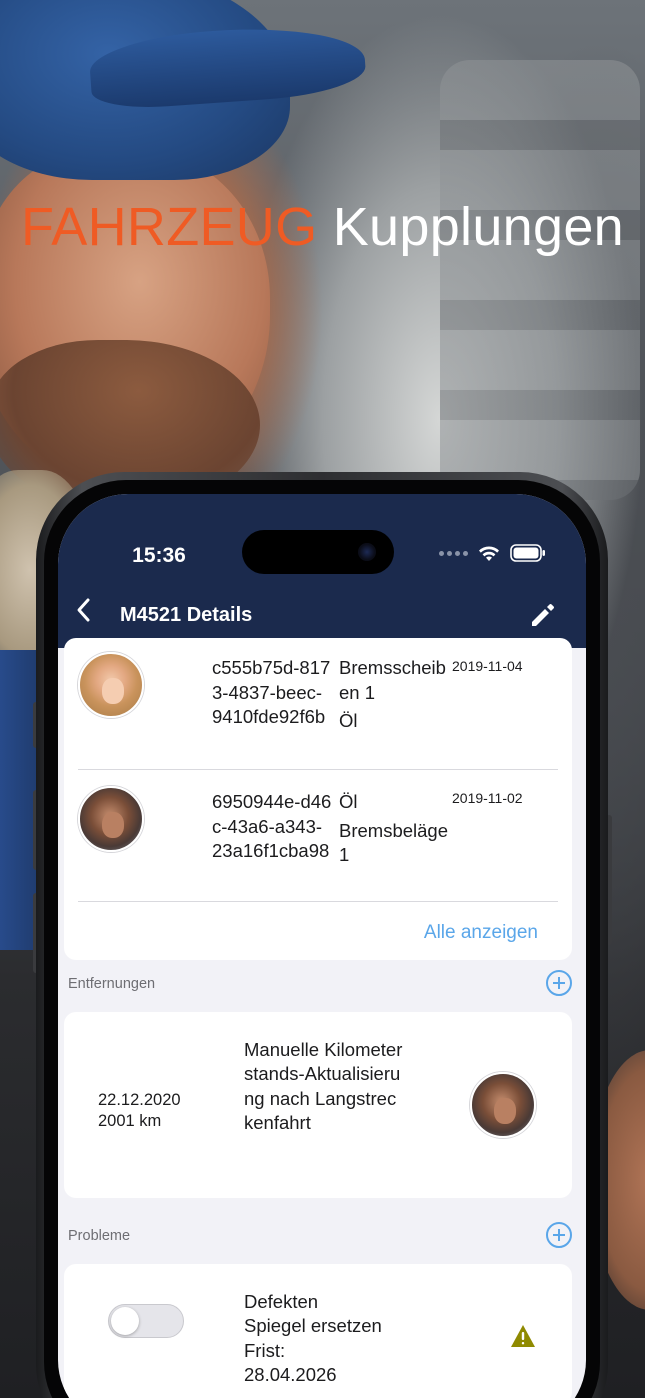 This screenshot has width=645, height=1398. I want to click on section-title: Probleme, so click(99, 1236).